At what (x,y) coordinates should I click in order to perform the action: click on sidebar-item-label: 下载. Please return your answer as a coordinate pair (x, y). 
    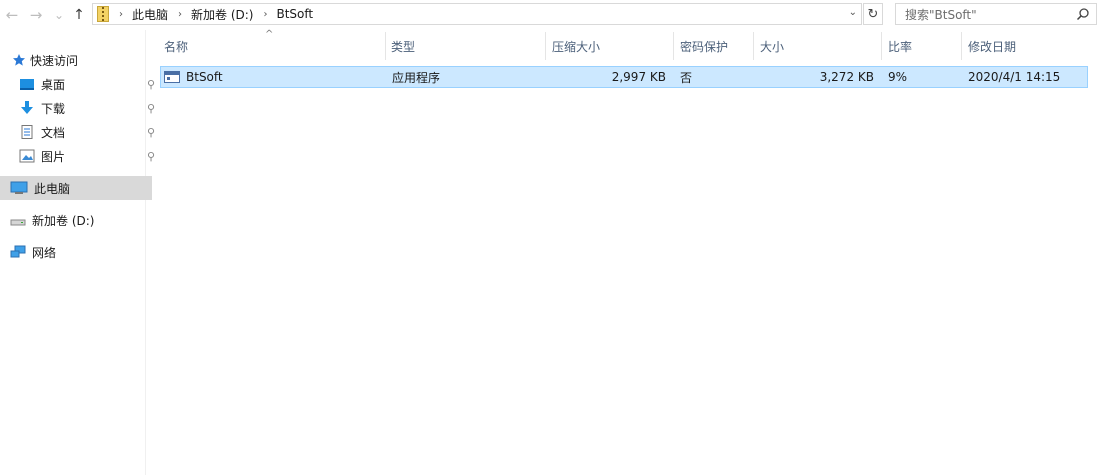
    Looking at the image, I should click on (53, 108).